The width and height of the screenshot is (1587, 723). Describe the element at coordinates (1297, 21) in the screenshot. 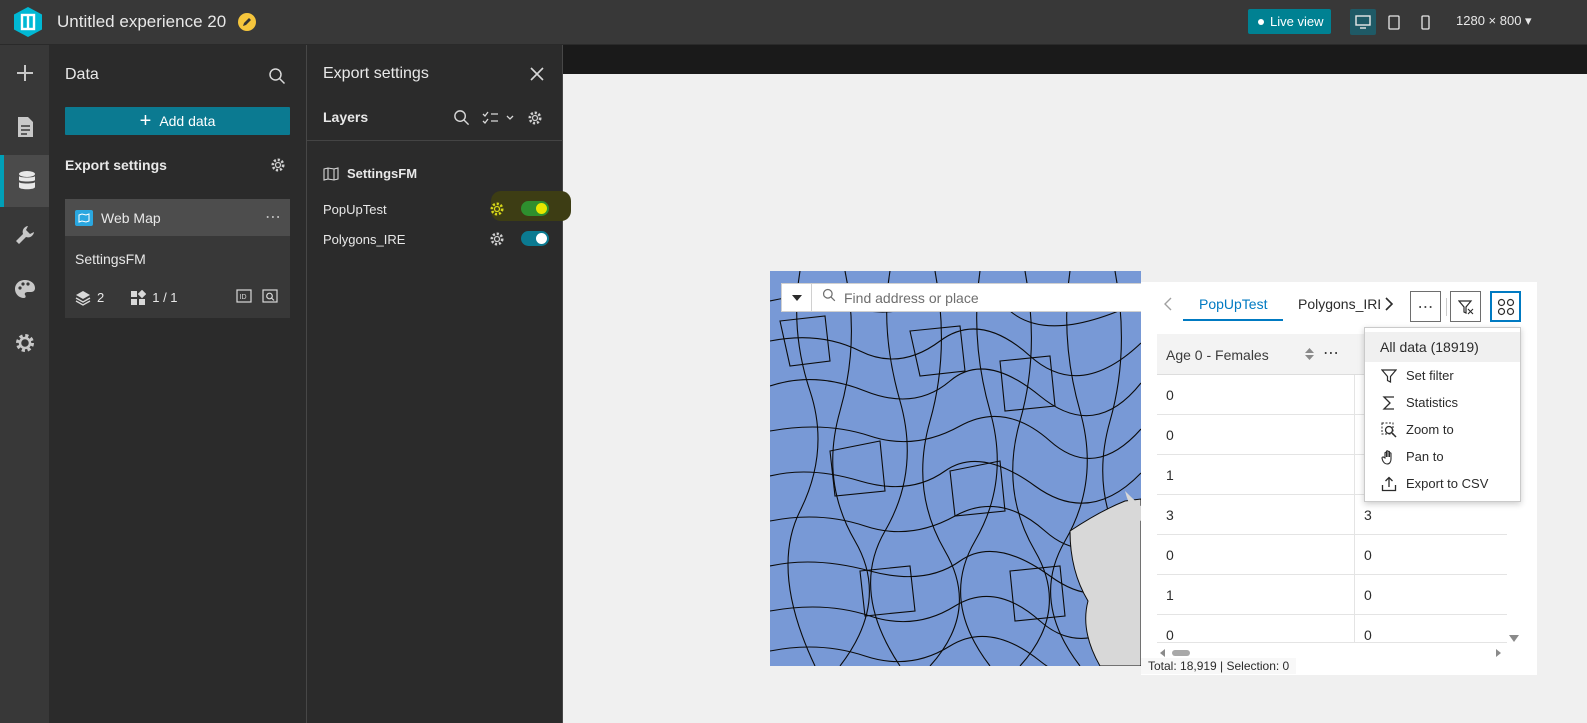

I see `live-view-label: Live view` at that location.